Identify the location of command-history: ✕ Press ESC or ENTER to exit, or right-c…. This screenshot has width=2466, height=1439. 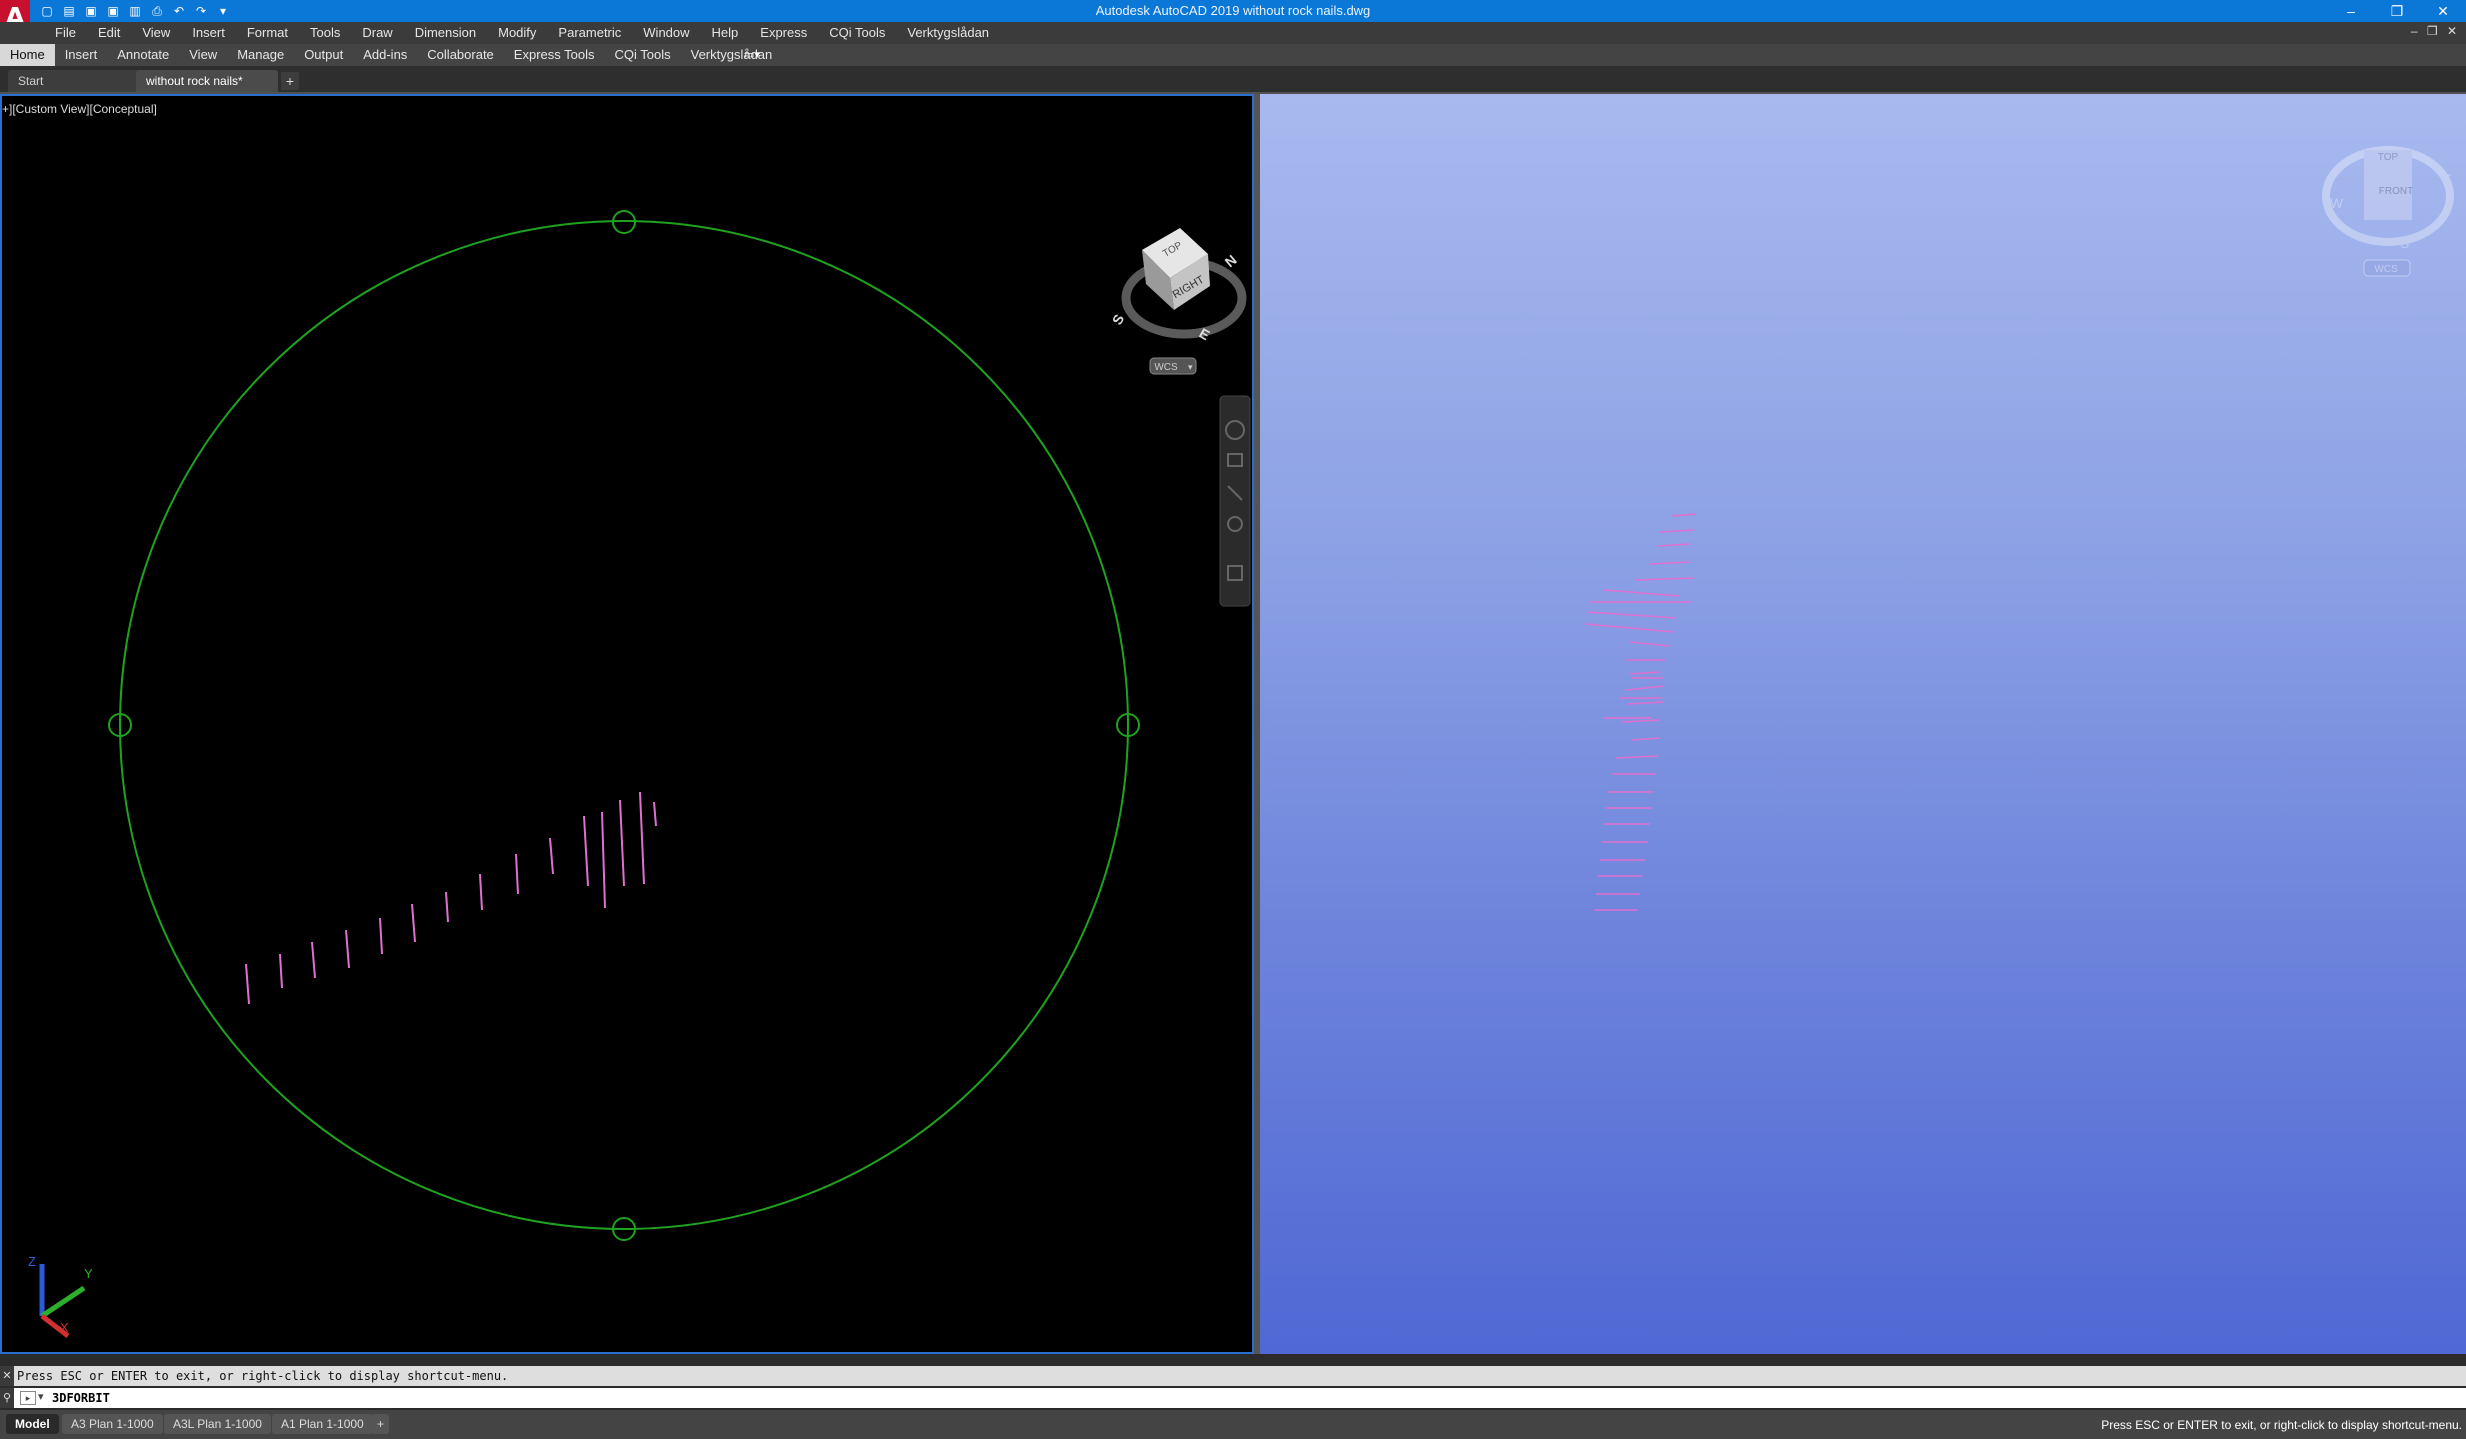
(1233, 1376).